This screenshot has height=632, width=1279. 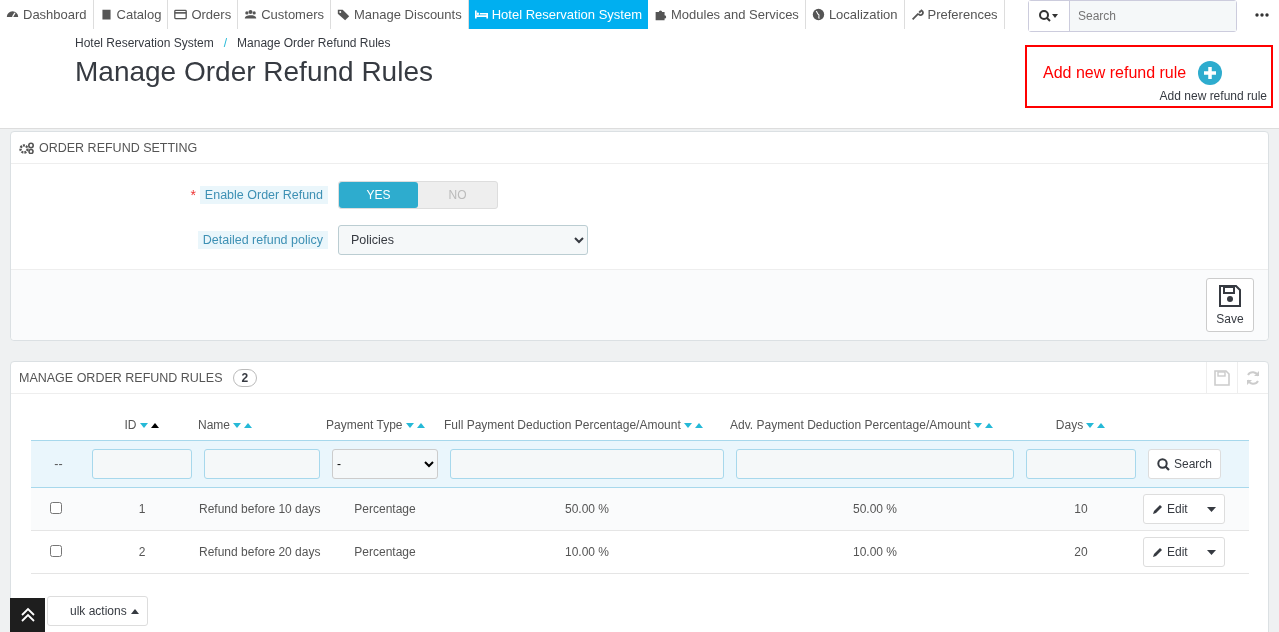 What do you see at coordinates (260, 509) in the screenshot?
I see `name-cell: Refund before 10 days` at bounding box center [260, 509].